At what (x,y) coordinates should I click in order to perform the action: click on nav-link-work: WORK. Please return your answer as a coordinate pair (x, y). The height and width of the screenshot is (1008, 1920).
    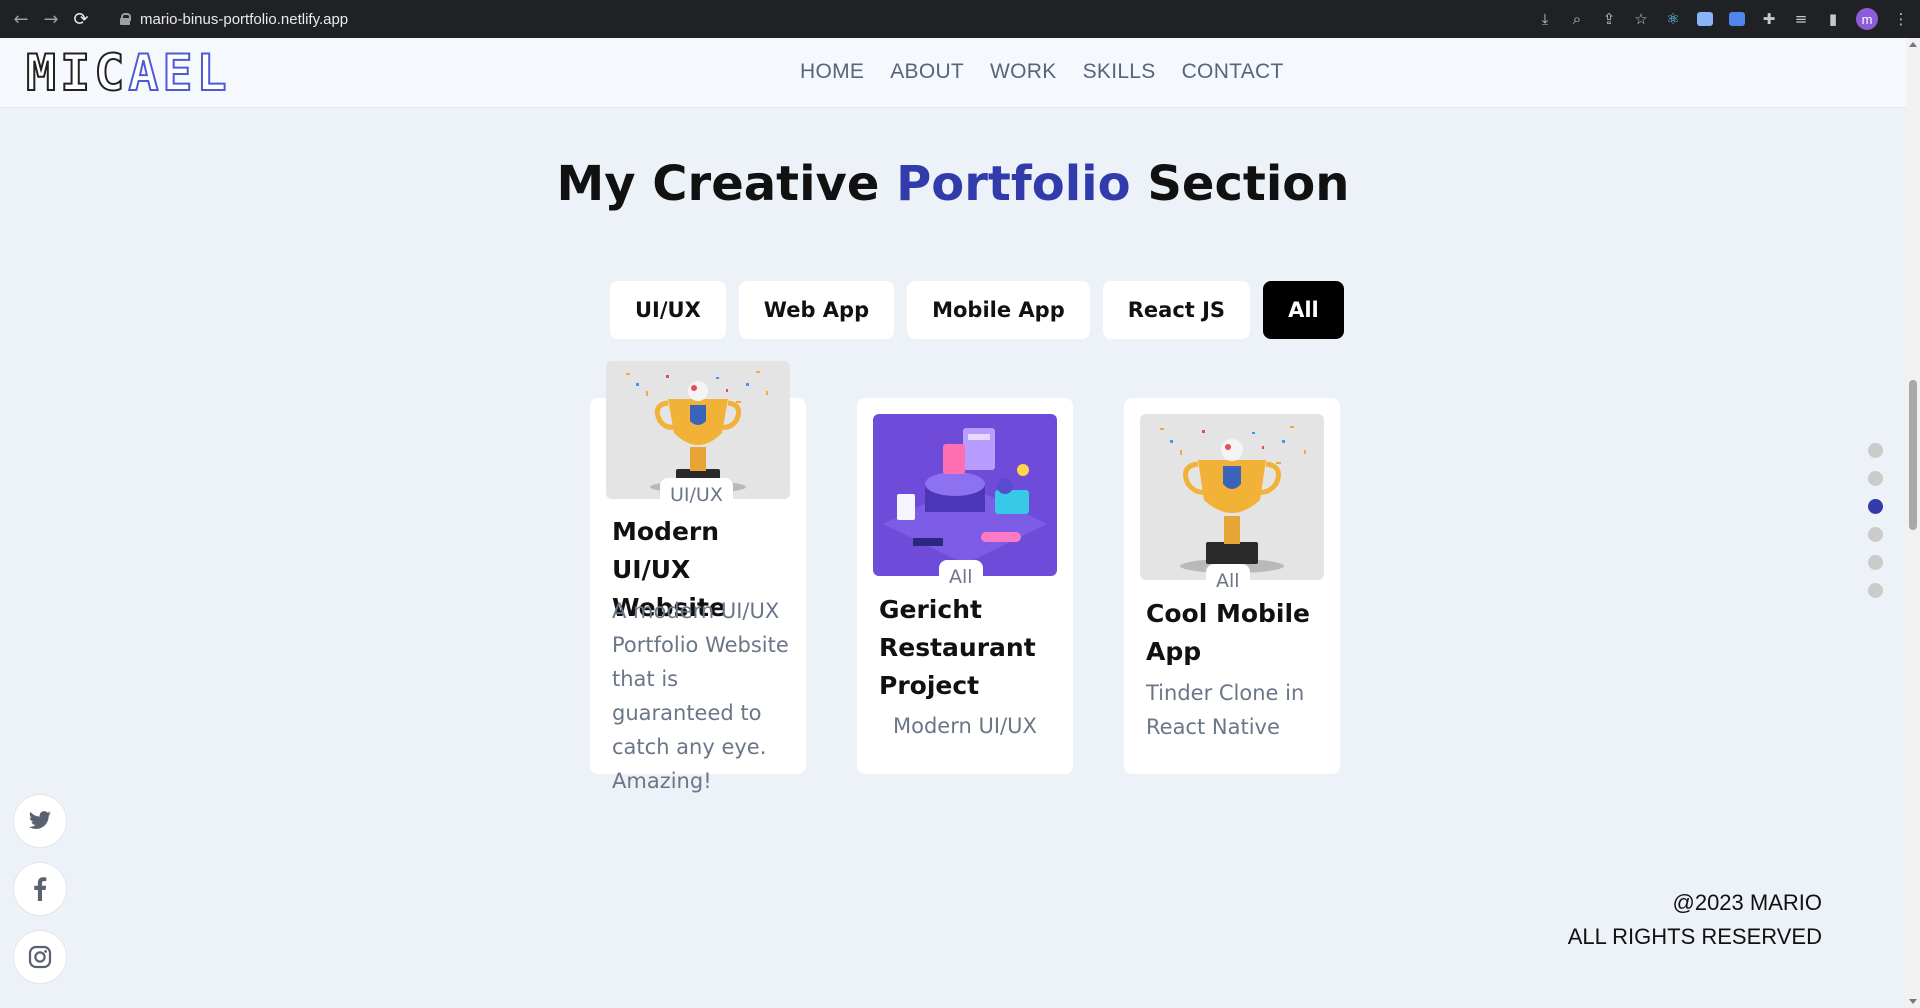
    Looking at the image, I should click on (1023, 72).